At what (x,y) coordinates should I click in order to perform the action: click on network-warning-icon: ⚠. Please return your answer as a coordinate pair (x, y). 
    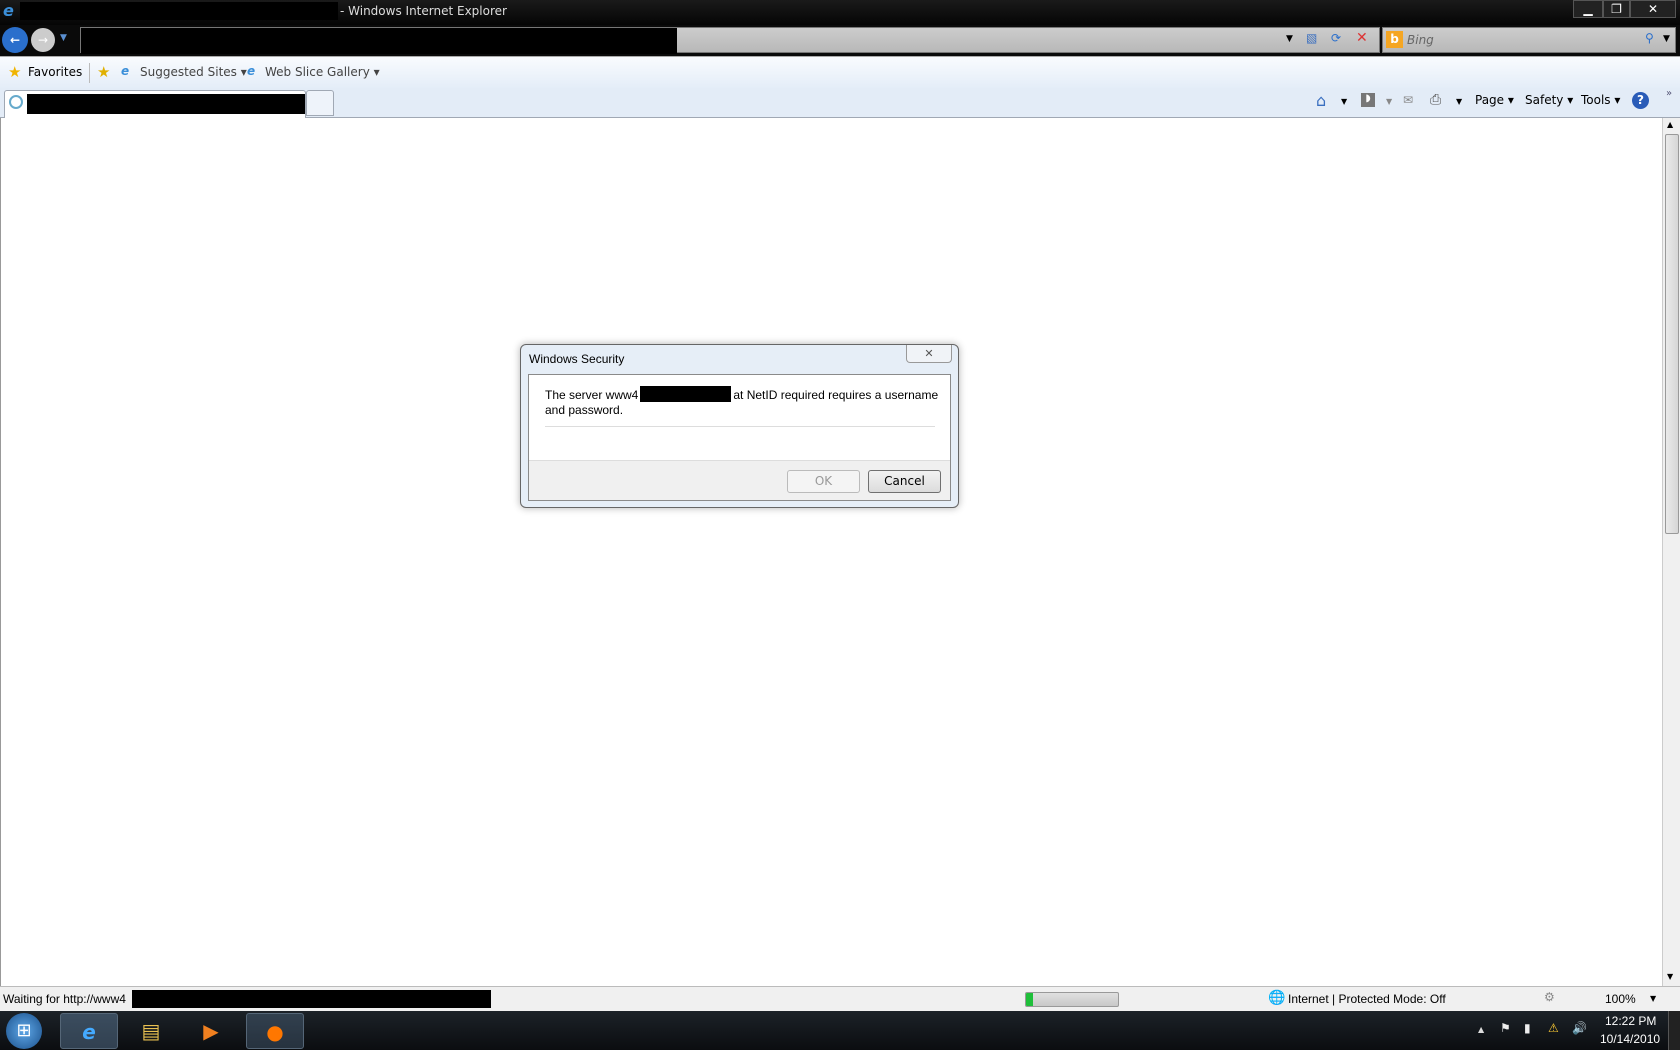
    Looking at the image, I should click on (1553, 1028).